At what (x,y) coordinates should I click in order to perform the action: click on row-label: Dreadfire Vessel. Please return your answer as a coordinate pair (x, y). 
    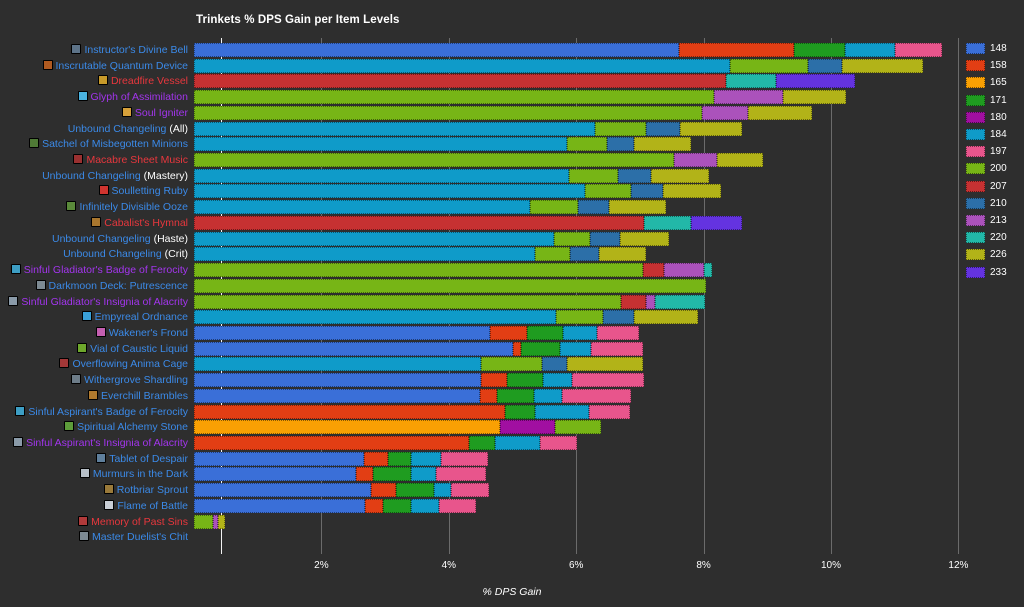
    Looking at the image, I should click on (142, 81).